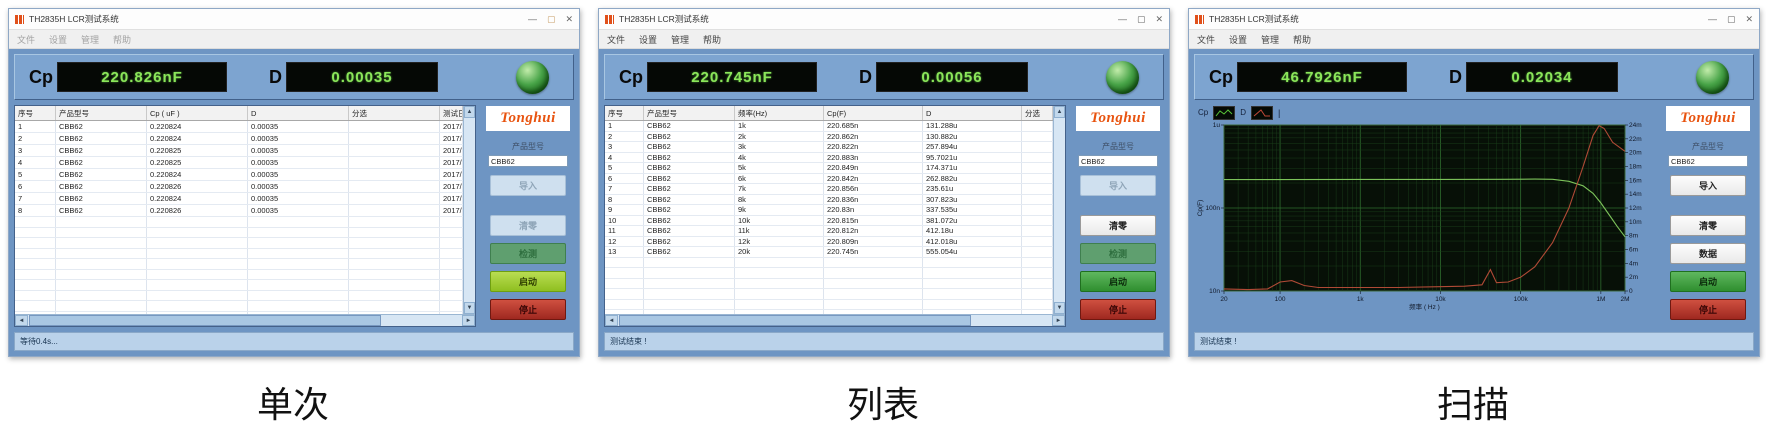 This screenshot has width=1766, height=446. What do you see at coordinates (1243, 112) in the screenshot?
I see `legend-d-label: D` at bounding box center [1243, 112].